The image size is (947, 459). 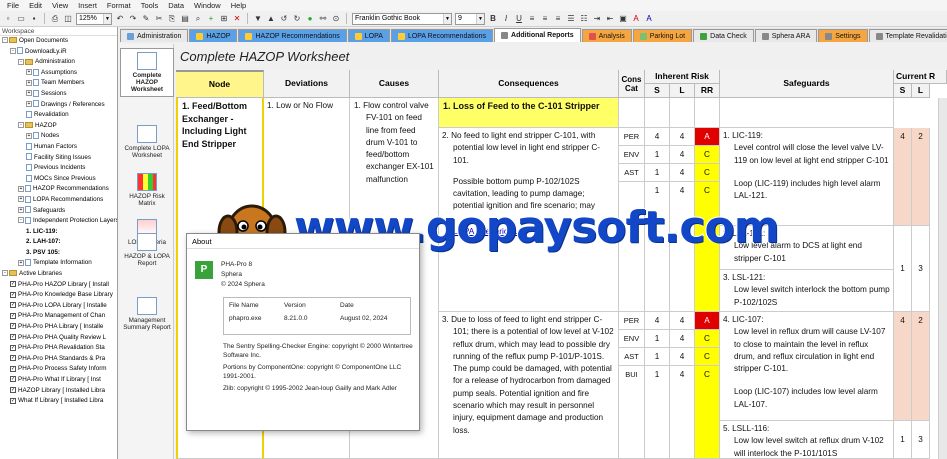 I want to click on header-deviations: Deviations, so click(x=307, y=84).